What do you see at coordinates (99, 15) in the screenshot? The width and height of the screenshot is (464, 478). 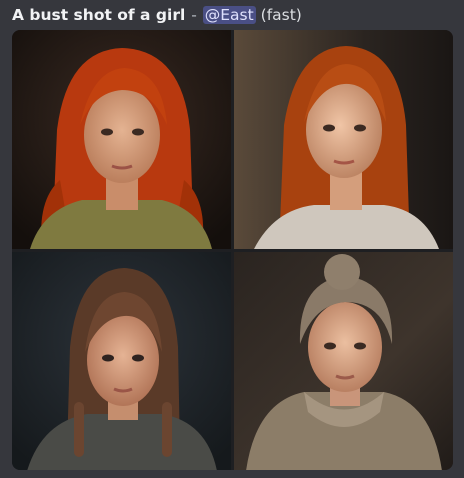 I see `prompt-text: A bust shot of a girl` at bounding box center [99, 15].